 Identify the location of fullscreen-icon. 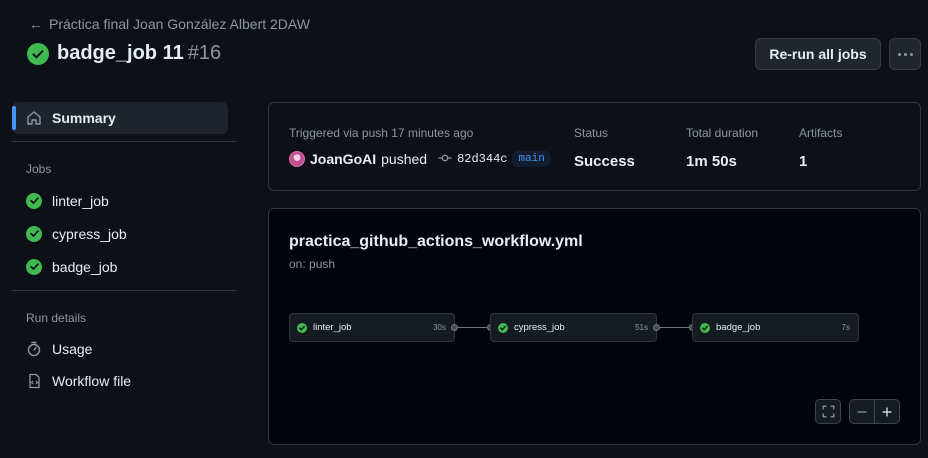
(828, 411).